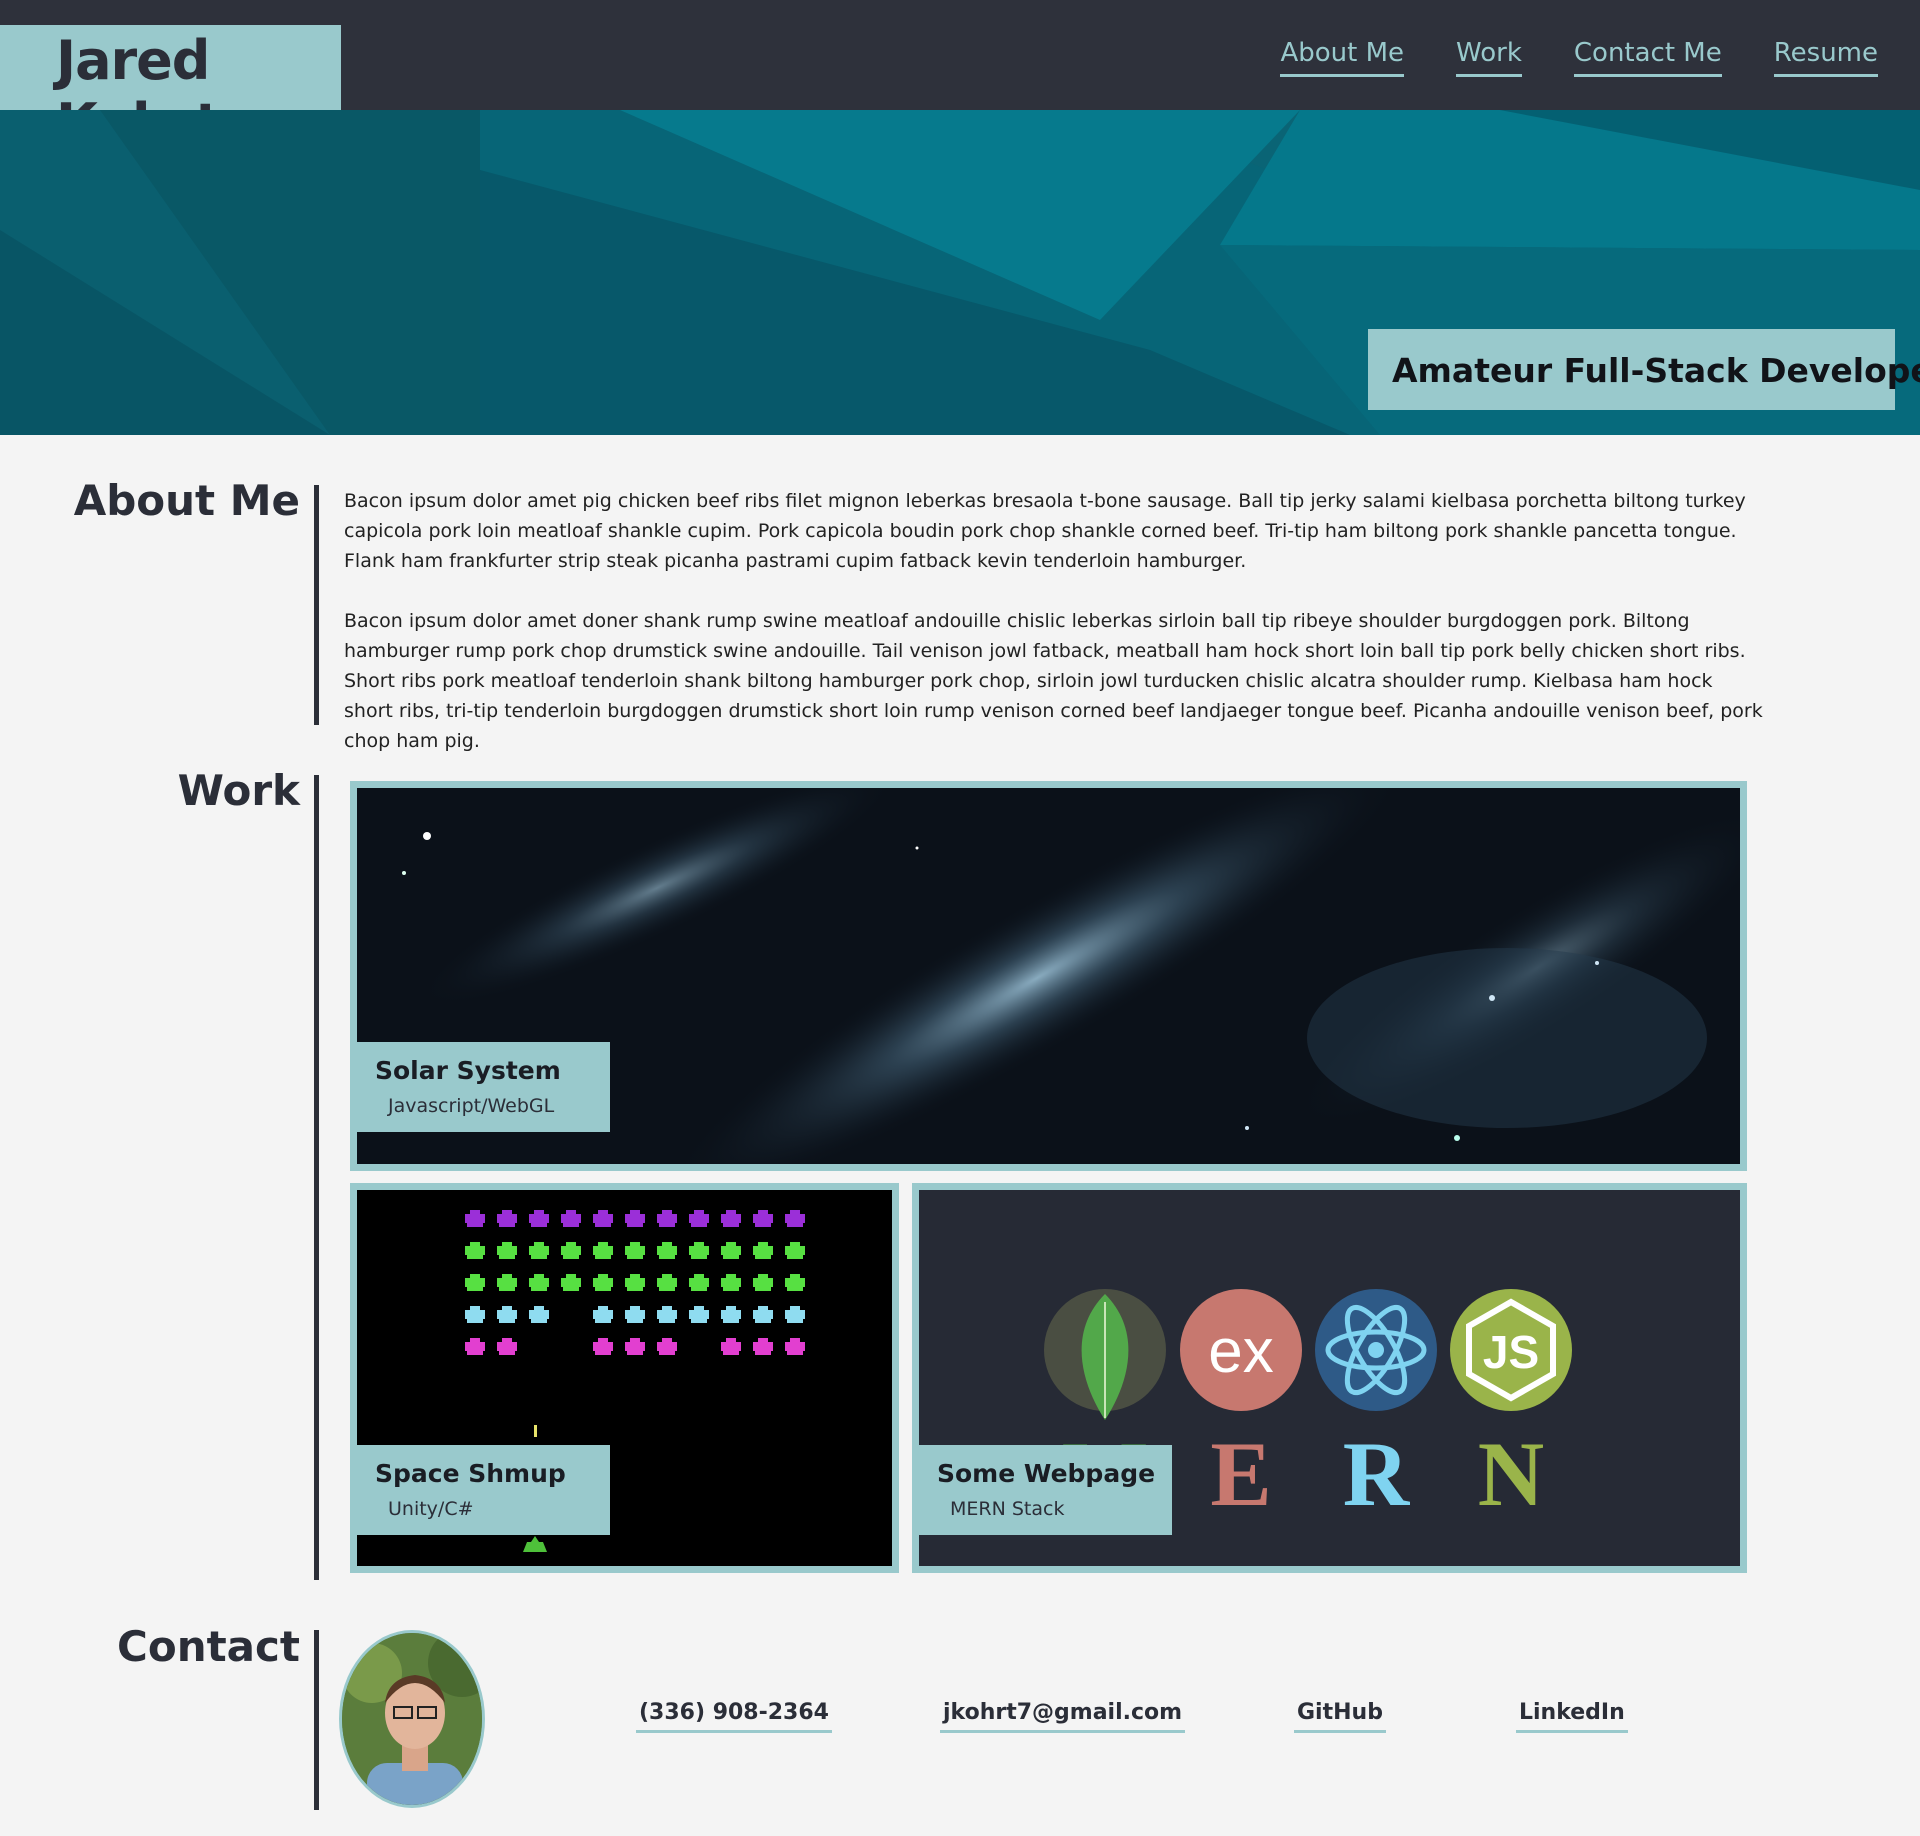  Describe the element at coordinates (186, 500) in the screenshot. I see `about-heading: About Me` at that location.